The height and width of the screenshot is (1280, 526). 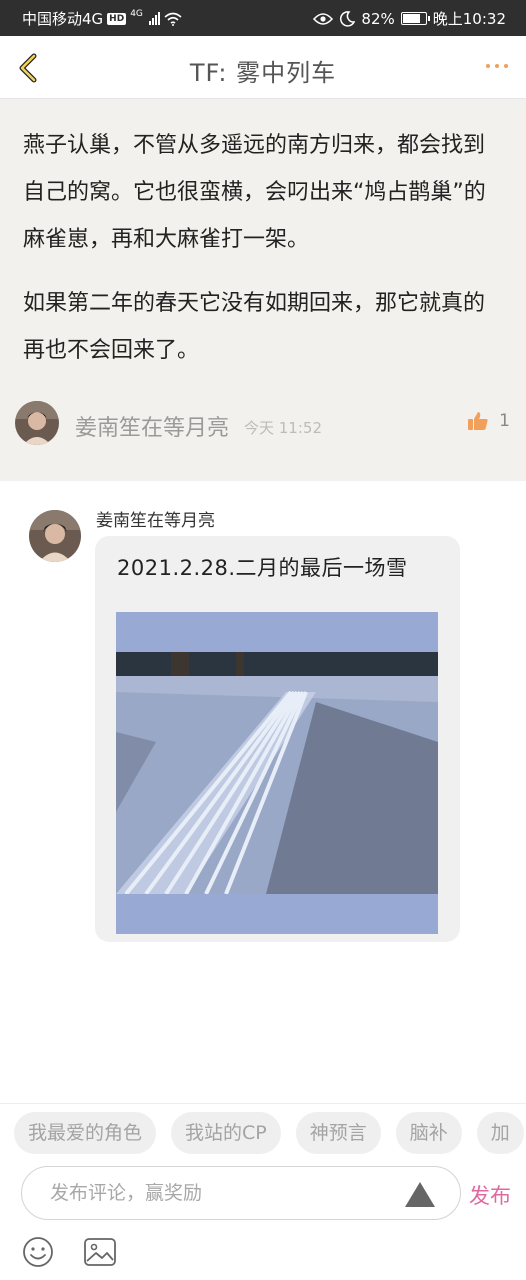 What do you see at coordinates (263, 18) in the screenshot?
I see `status-bar: 中国移动4G HD 4G 82% 晚上10:32` at bounding box center [263, 18].